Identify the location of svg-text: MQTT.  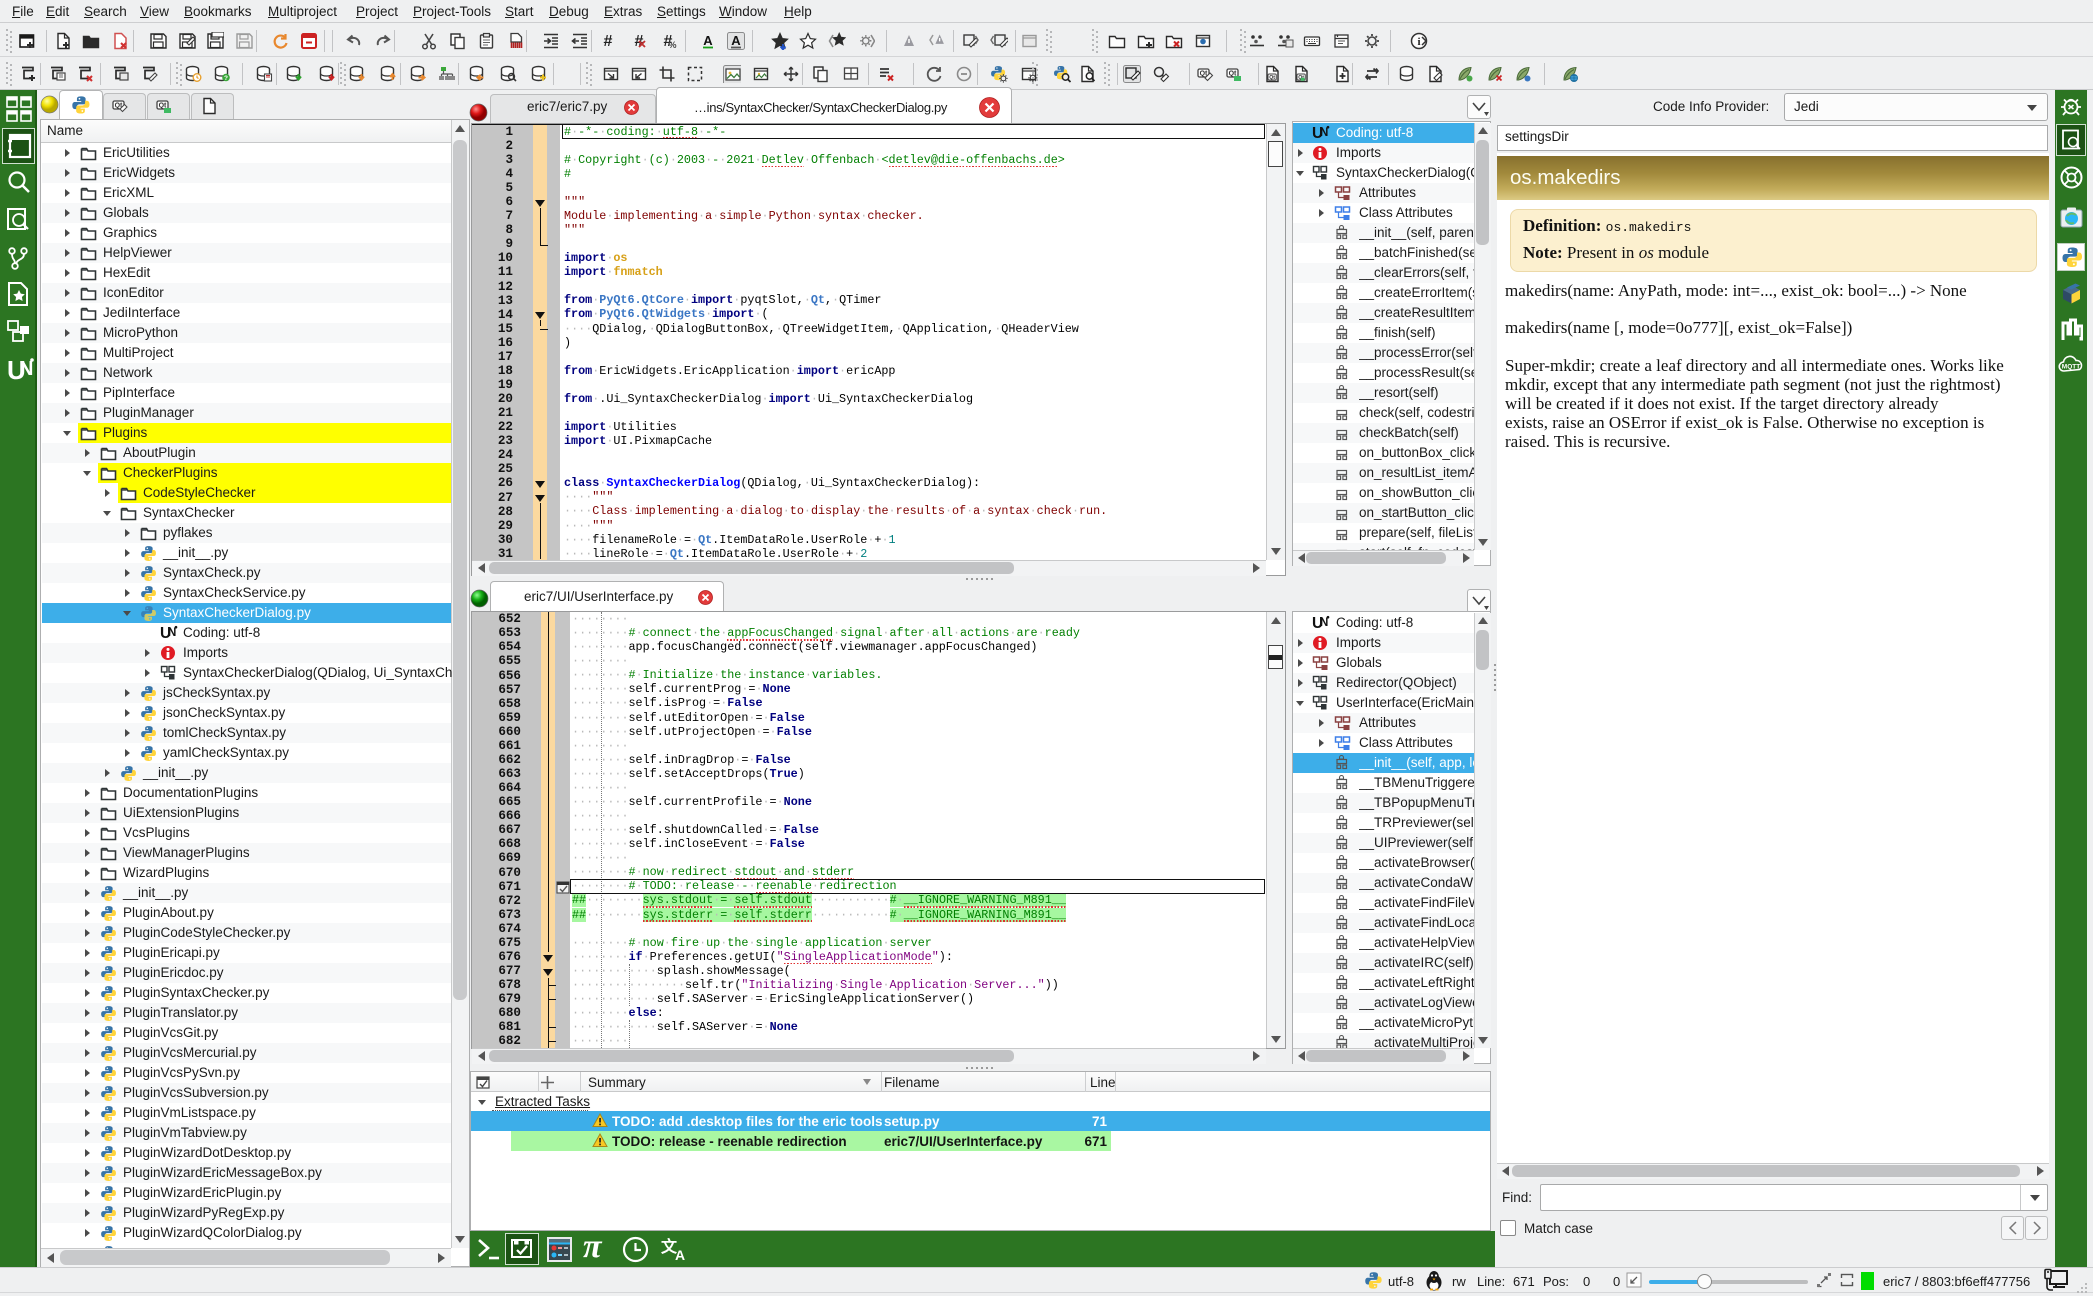
(2071, 367).